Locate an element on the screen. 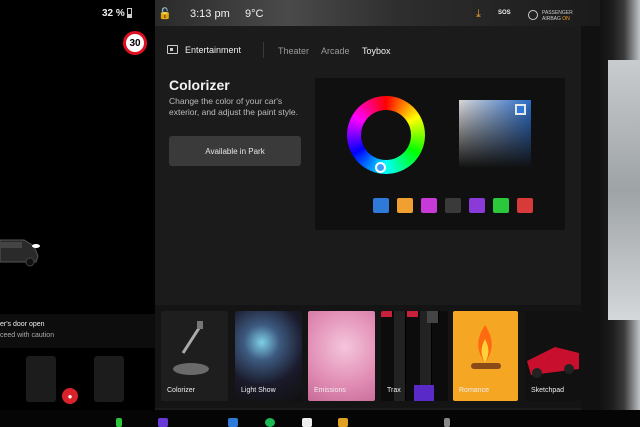 This screenshot has height=427, width=640. passenger-airbag-status: PASSENGER AIRBAG ON is located at coordinates (557, 16).